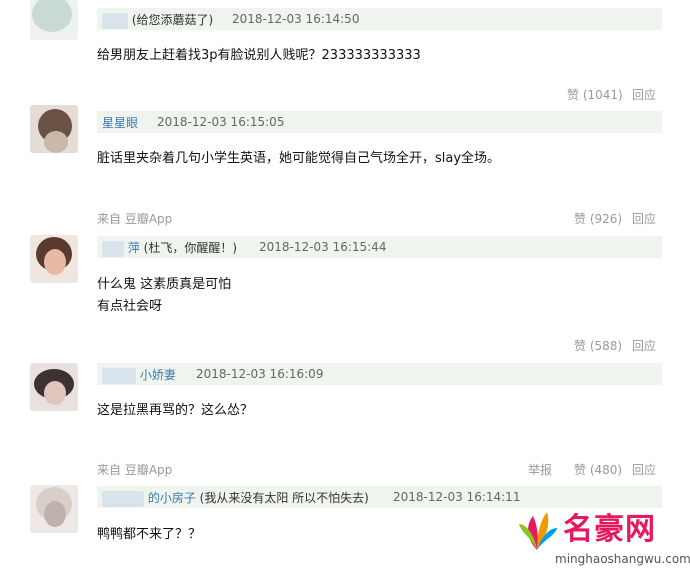 The height and width of the screenshot is (573, 690). Describe the element at coordinates (323, 247) in the screenshot. I see `comment-time: 2018-12-03 16:15:44` at that location.